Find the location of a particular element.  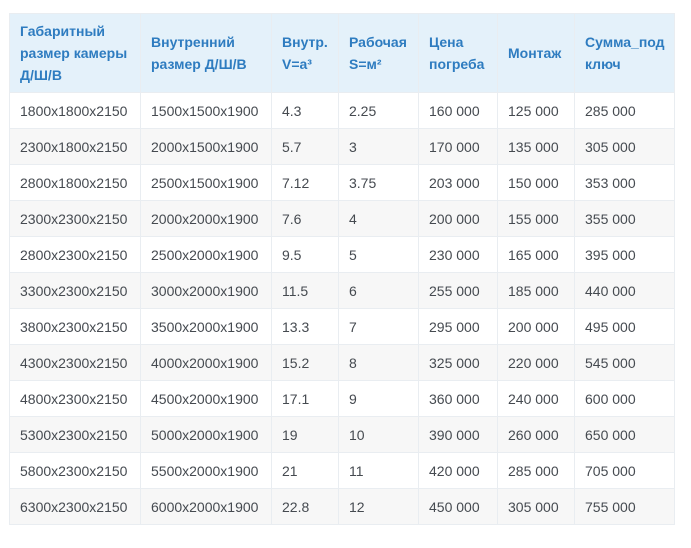

volume-cell: 9.5 is located at coordinates (305, 254).